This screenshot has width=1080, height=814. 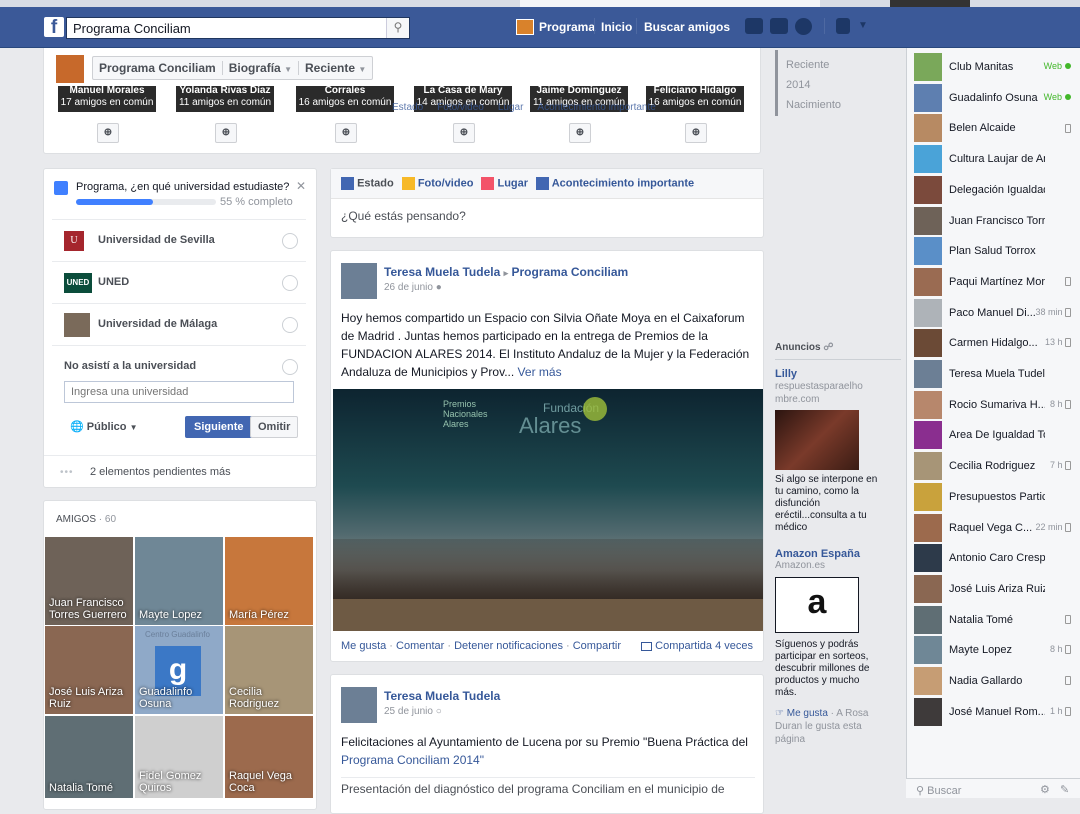 I want to click on chat-contact: Antonio Caro Crespo, so click(x=993, y=558).